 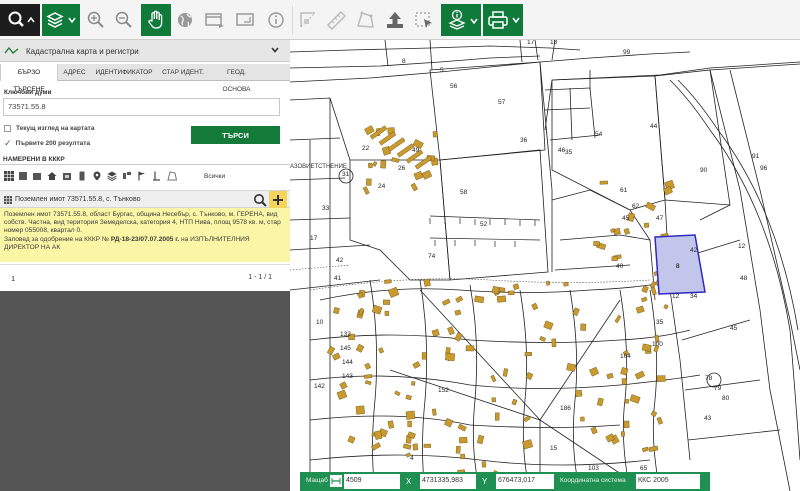 What do you see at coordinates (620, 266) in the screenshot?
I see `parcel-label: 40` at bounding box center [620, 266].